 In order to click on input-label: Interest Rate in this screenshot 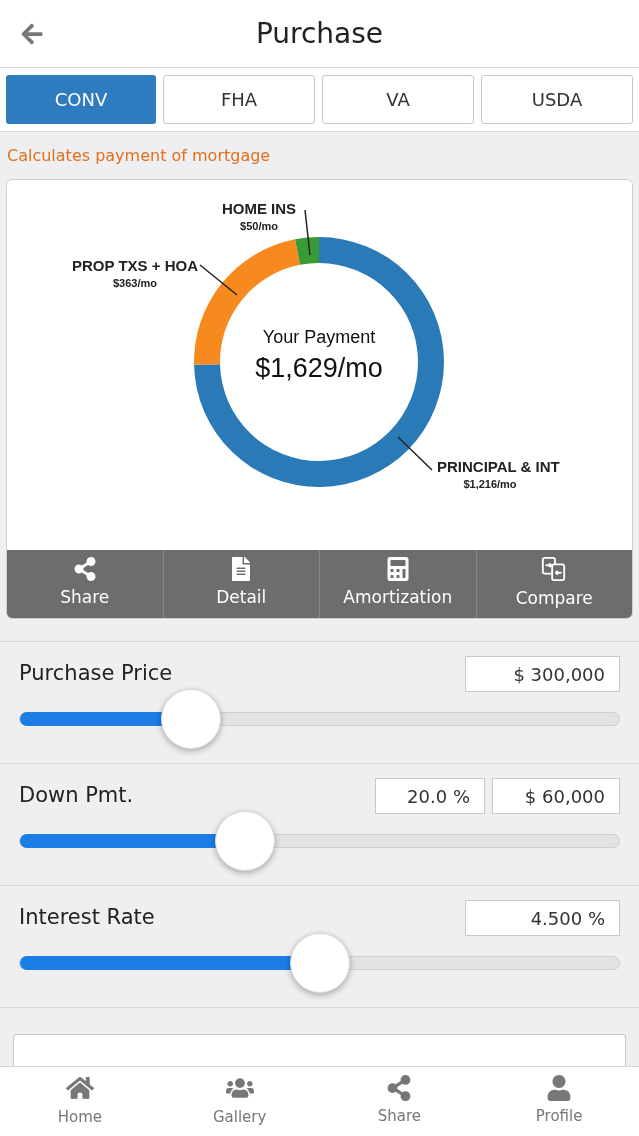, I will do `click(87, 918)`.